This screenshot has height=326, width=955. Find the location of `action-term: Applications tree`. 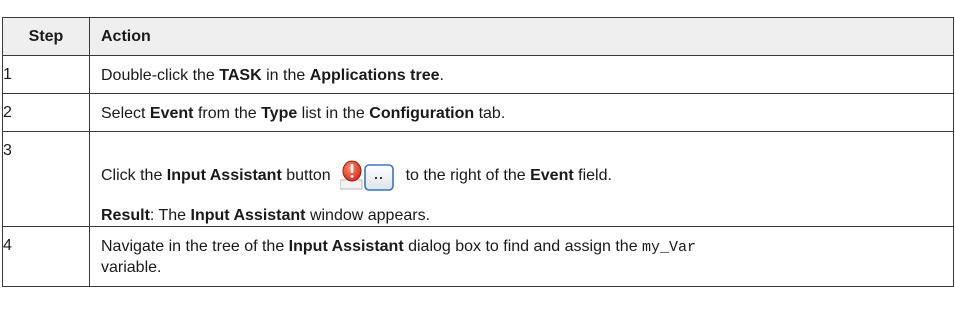

action-term: Applications tree is located at coordinates (374, 75).